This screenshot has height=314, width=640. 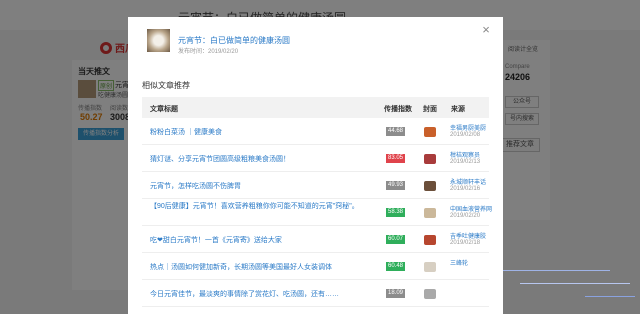 I want to click on table-row: 今日元宵佳节，最淡爽的事情除了赏花灯、吃汤圆，还有…… 18.09, so click(x=315, y=293).